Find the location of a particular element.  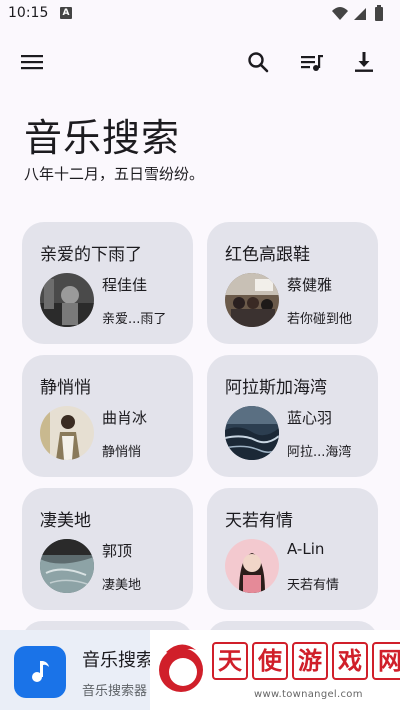

song-artist: 程佳佳 is located at coordinates (125, 285).